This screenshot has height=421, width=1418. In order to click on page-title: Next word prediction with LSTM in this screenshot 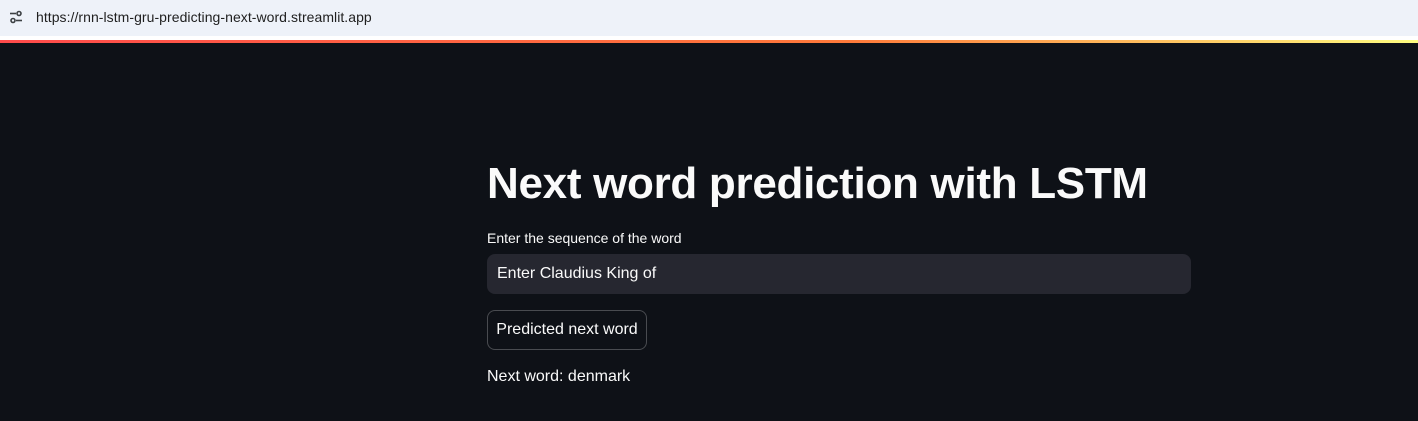, I will do `click(817, 183)`.